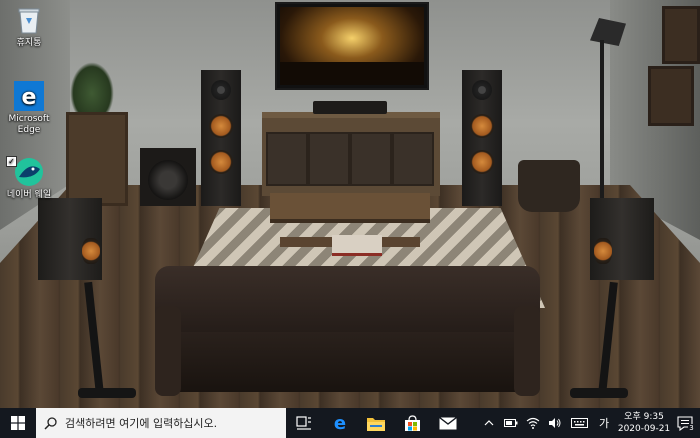 This screenshot has width=700, height=438. I want to click on checkbox-icon: ✓, so click(11, 161).